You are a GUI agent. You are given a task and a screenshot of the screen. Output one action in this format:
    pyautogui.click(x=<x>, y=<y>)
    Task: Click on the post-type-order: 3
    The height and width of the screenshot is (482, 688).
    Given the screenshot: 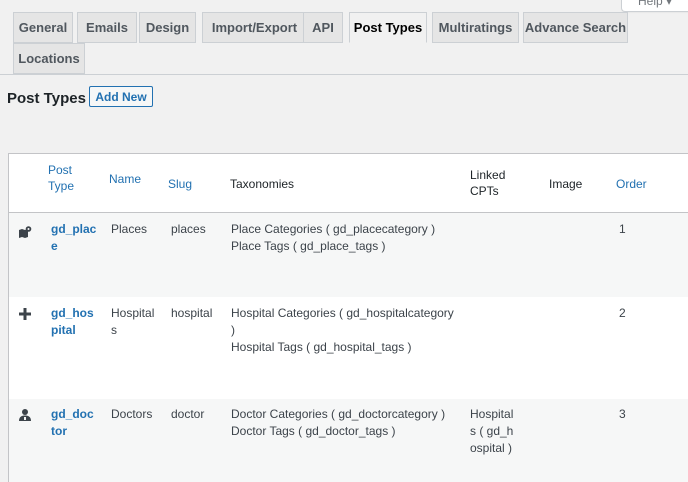 What is the action you would take?
    pyautogui.click(x=622, y=414)
    